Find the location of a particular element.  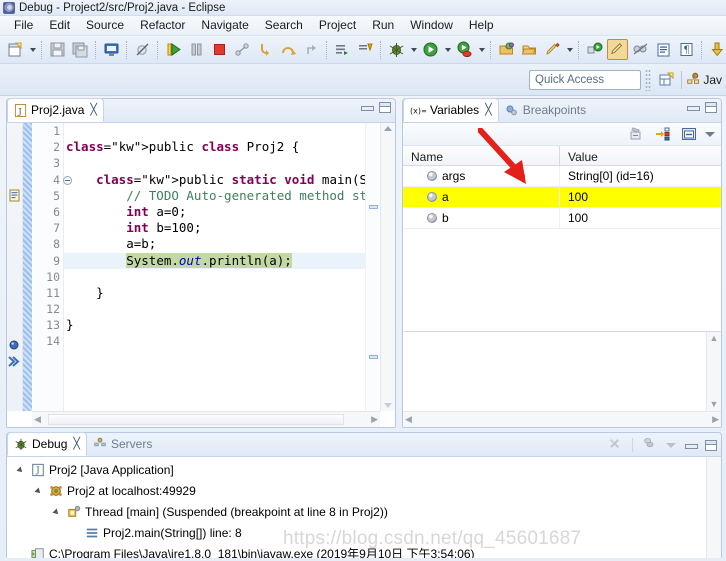

editor-horizontal-scrollbar: ◀ ▶ is located at coordinates (206, 419).